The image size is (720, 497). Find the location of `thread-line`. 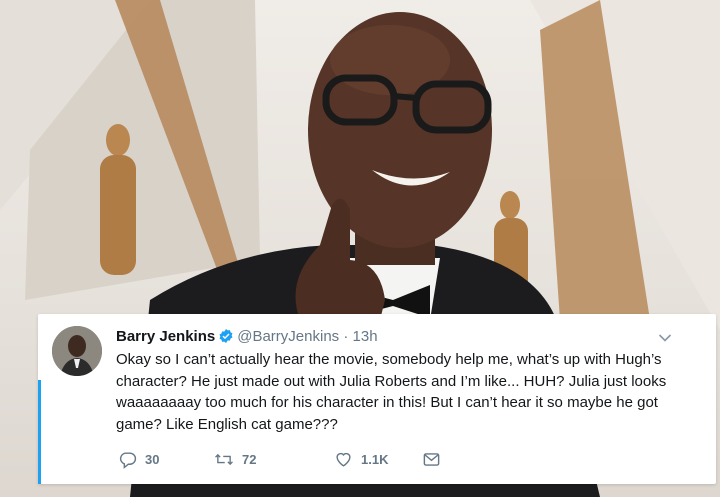

thread-line is located at coordinates (39, 432).